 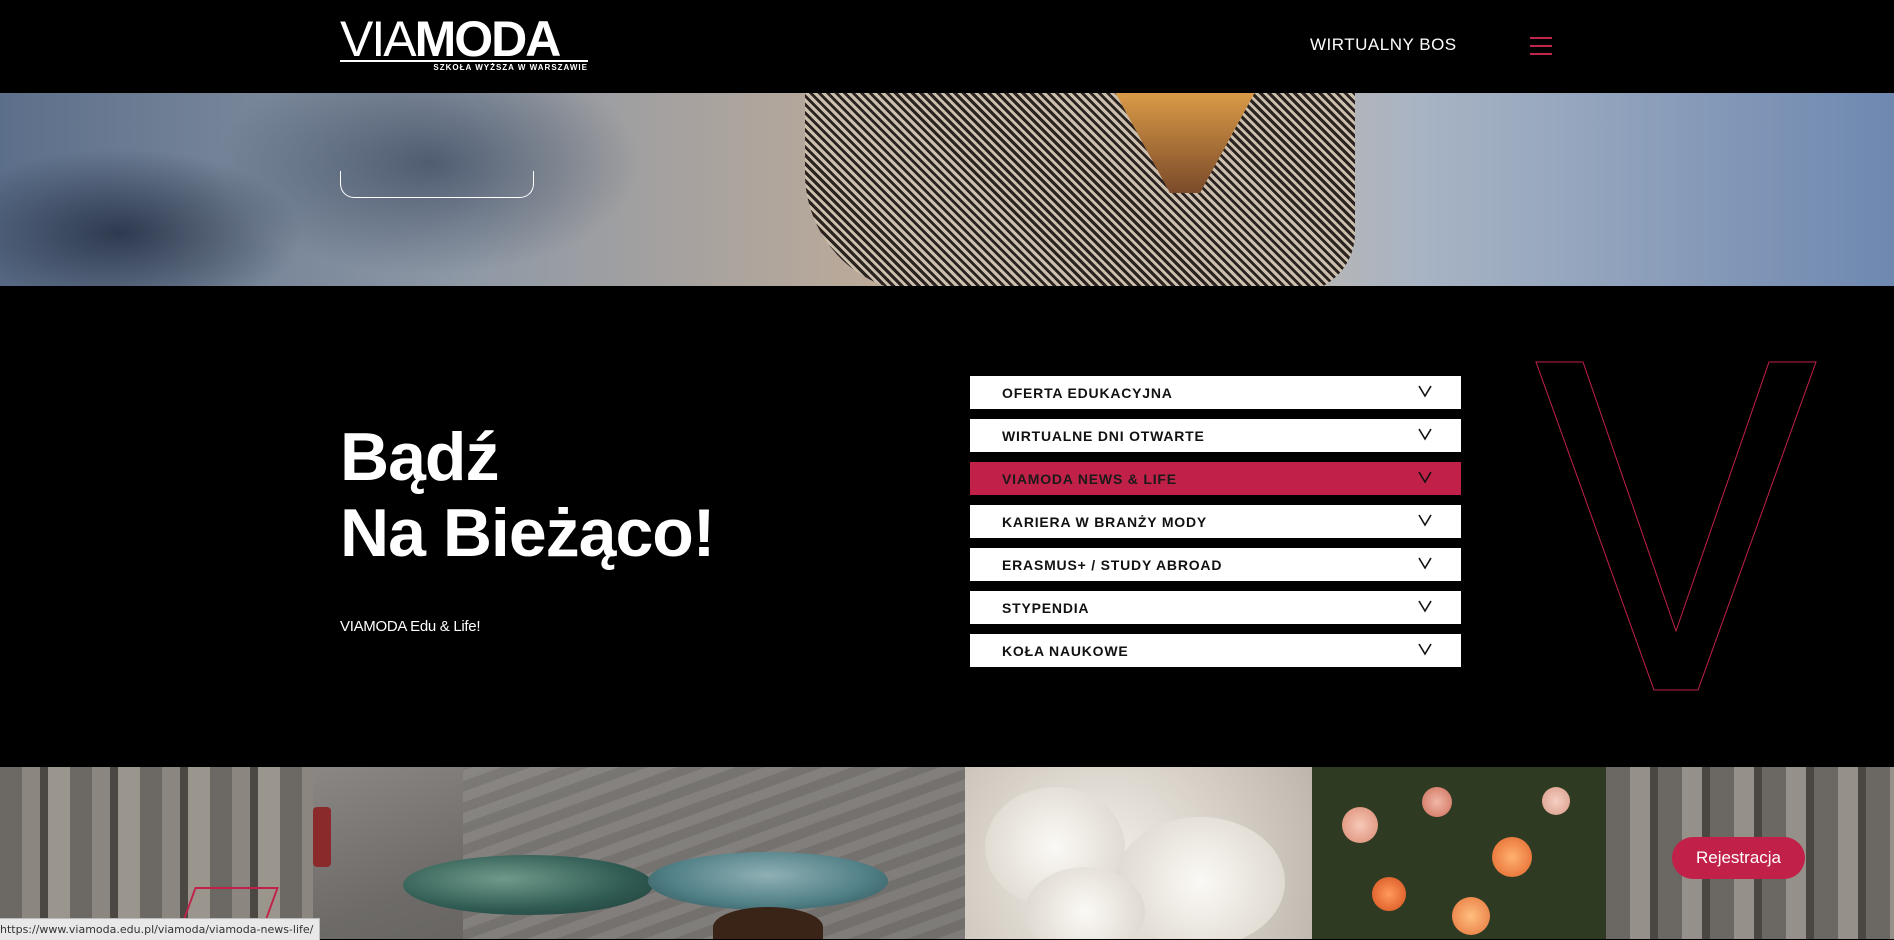 What do you see at coordinates (1215, 650) in the screenshot?
I see `accordion-item-kola-naukowe: KOŁA NAUKOWE` at bounding box center [1215, 650].